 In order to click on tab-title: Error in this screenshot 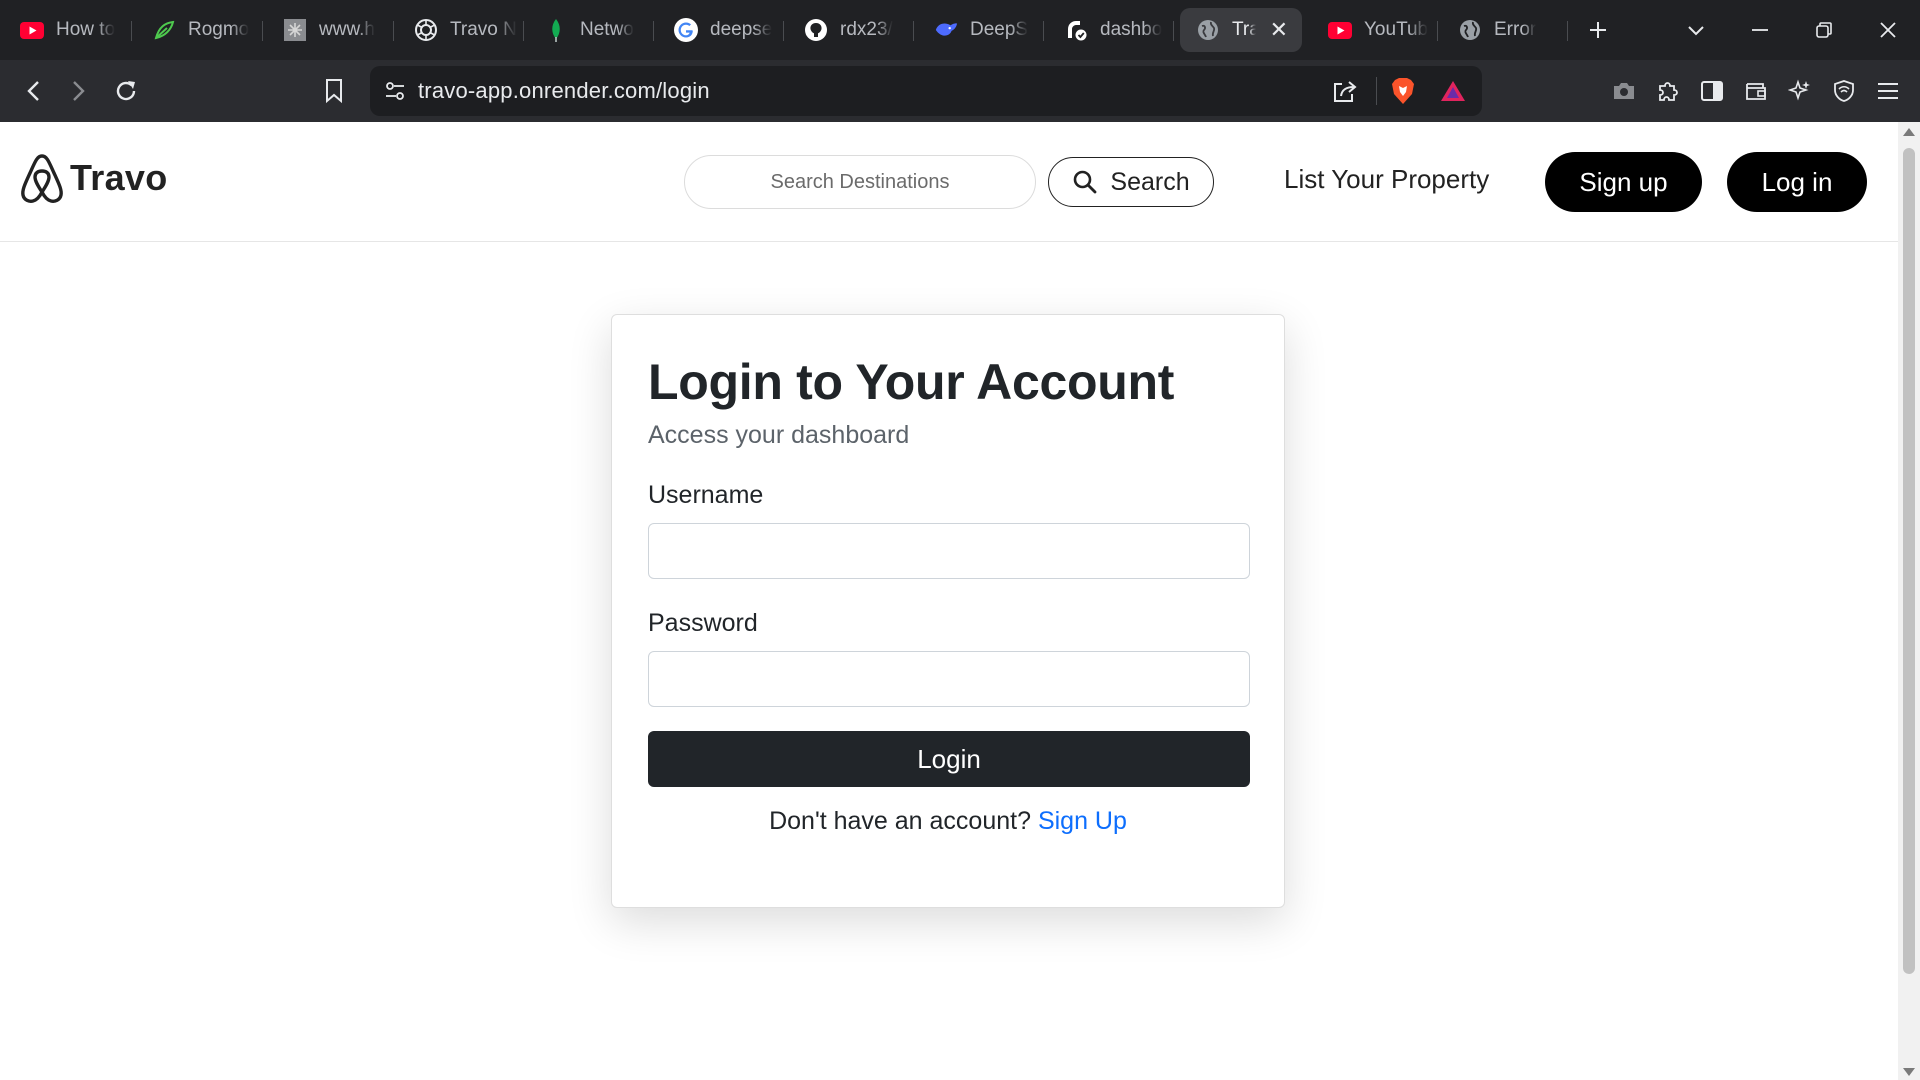, I will do `click(1515, 29)`.